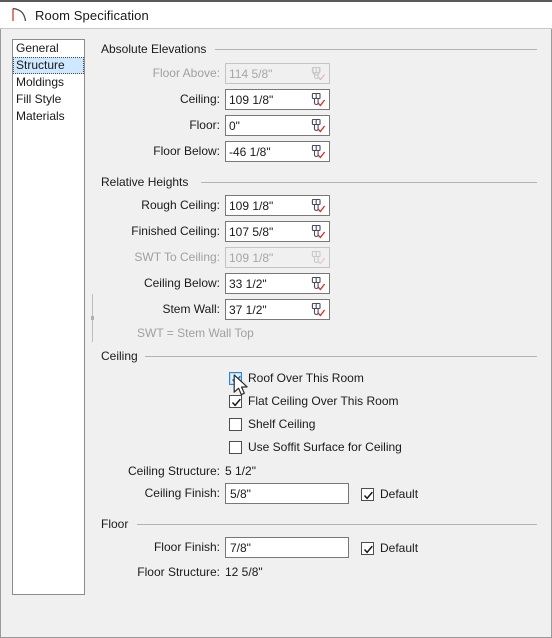 Image resolution: width=552 pixels, height=638 pixels. I want to click on field-row-finished-ceiling: Finished Ceiling: 107 5/8", so click(319, 231).